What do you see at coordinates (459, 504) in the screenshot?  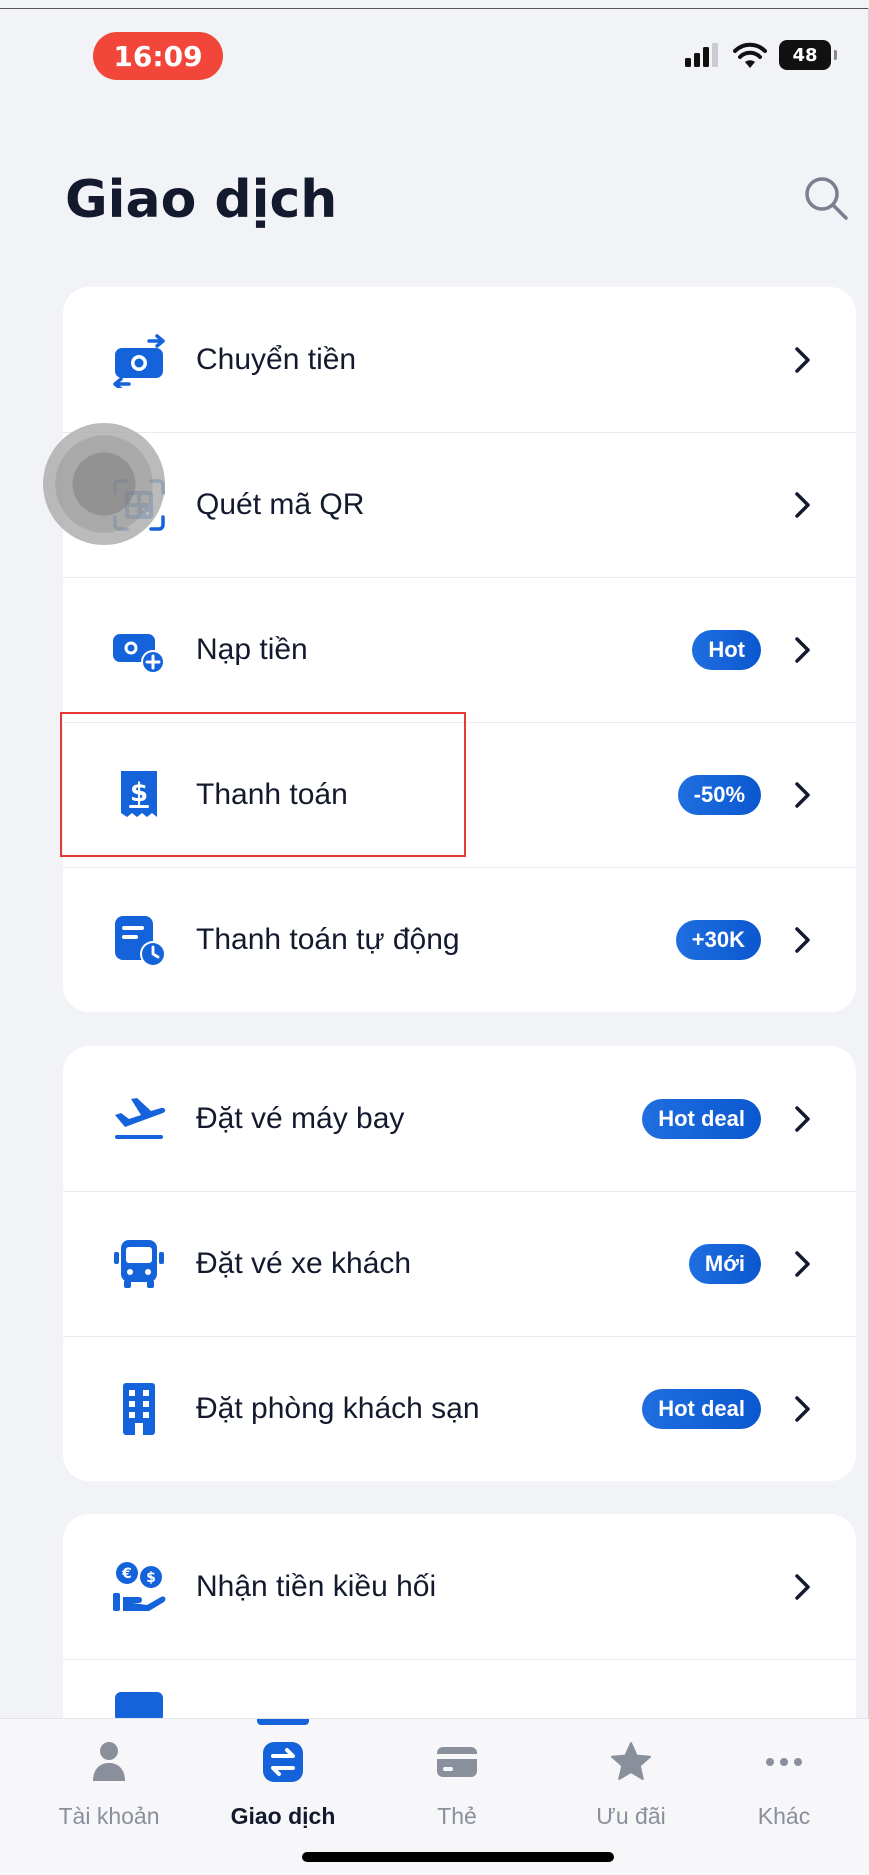 I see `menu-item-quet-ma-qr: Quét mã QR` at bounding box center [459, 504].